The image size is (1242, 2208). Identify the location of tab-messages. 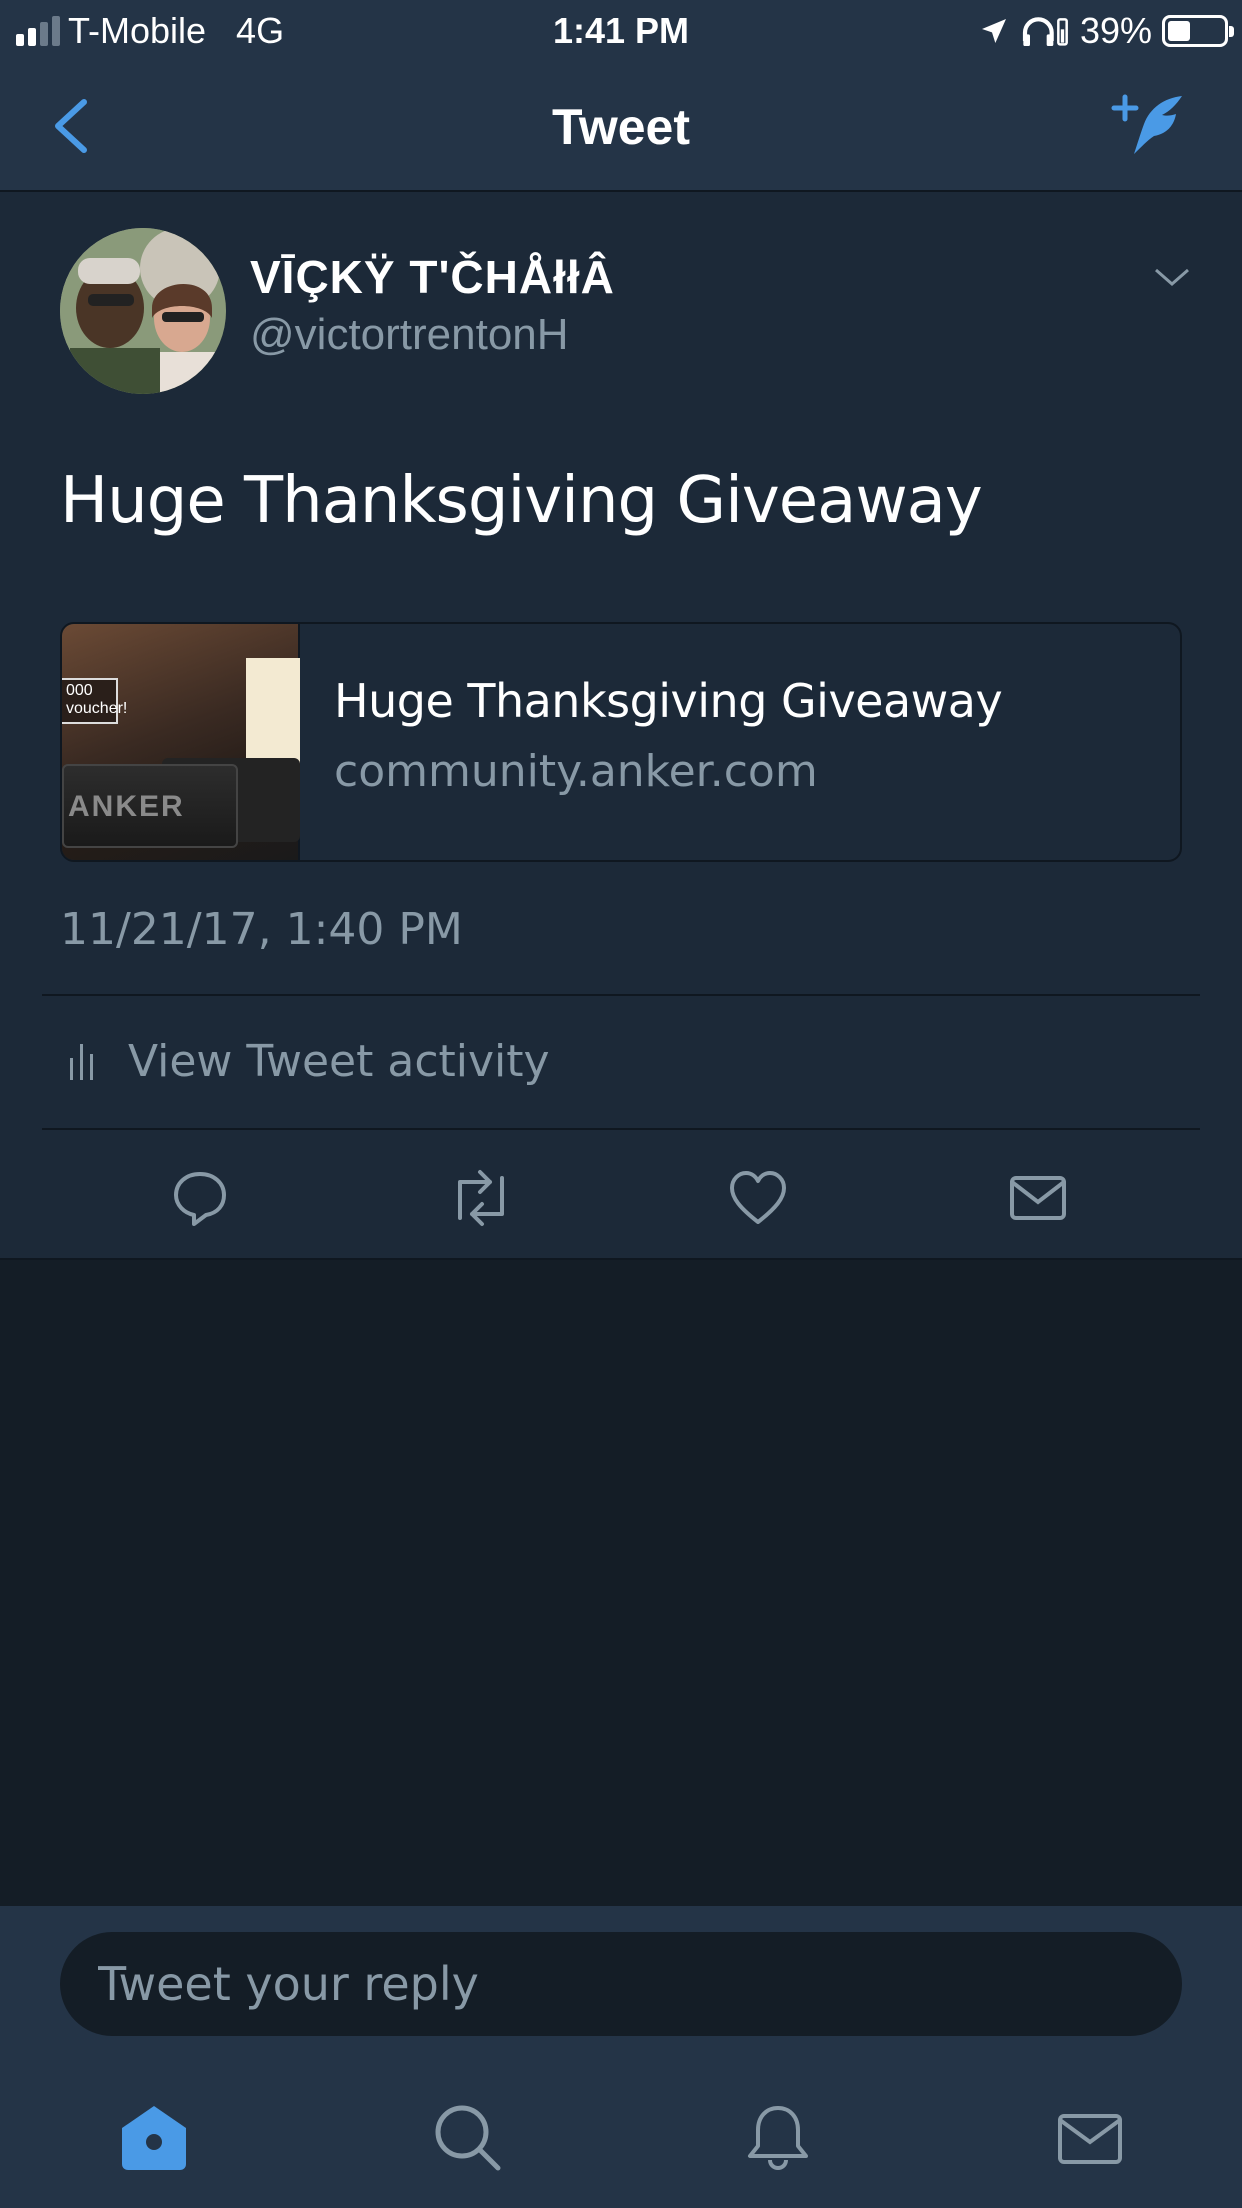
(1090, 2138).